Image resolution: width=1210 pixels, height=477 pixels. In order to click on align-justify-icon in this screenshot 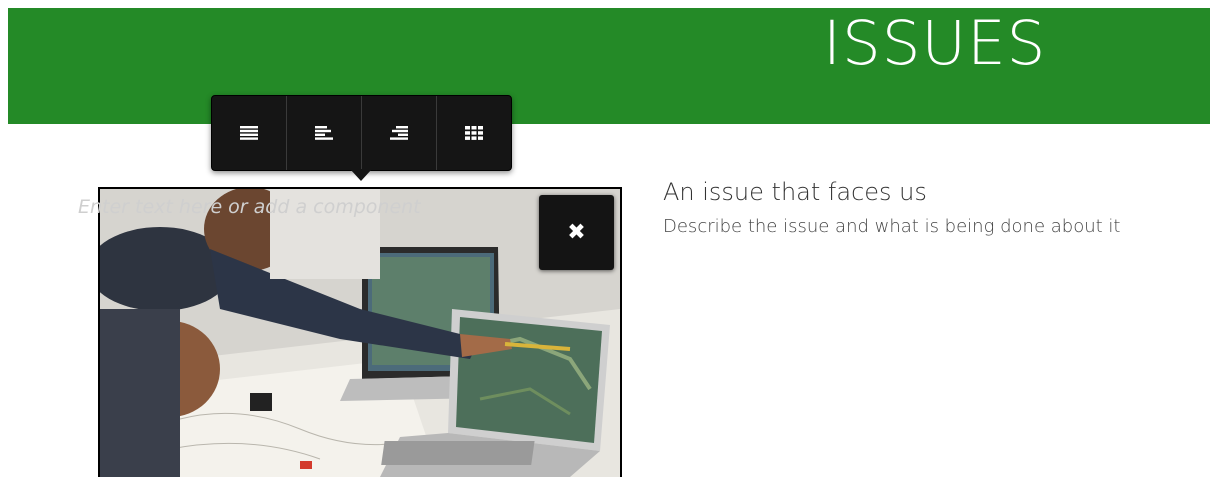, I will do `click(249, 133)`.